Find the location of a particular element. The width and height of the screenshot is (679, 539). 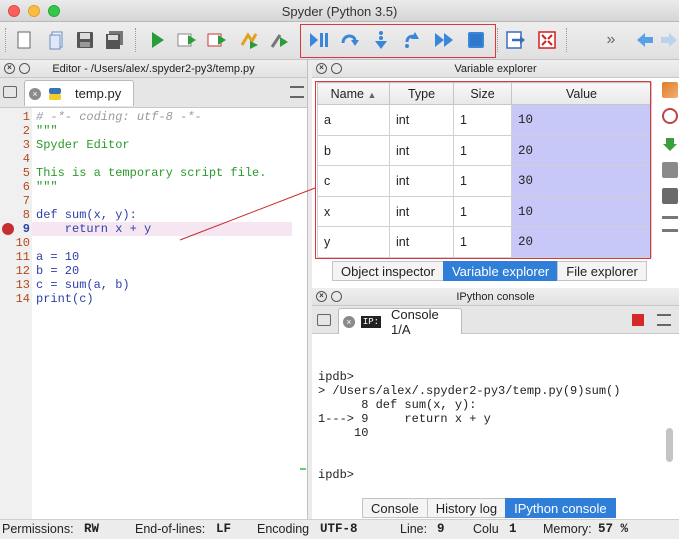

column-header-name: Name ▲ is located at coordinates (353, 93).